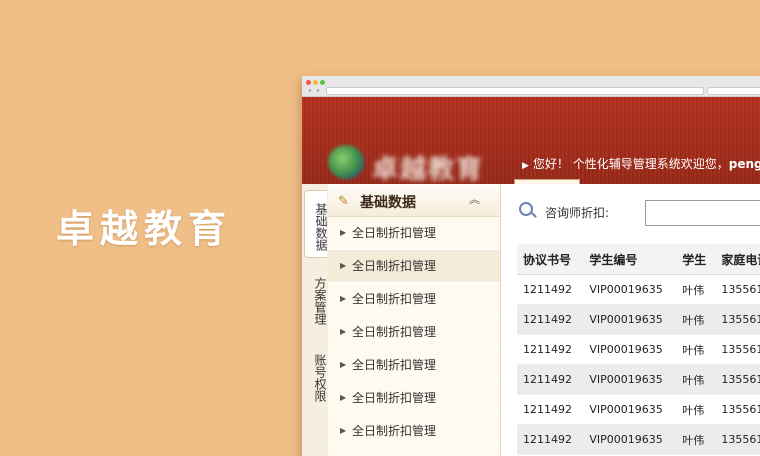 The height and width of the screenshot is (456, 760). What do you see at coordinates (702, 213) in the screenshot?
I see `discount-search-input` at bounding box center [702, 213].